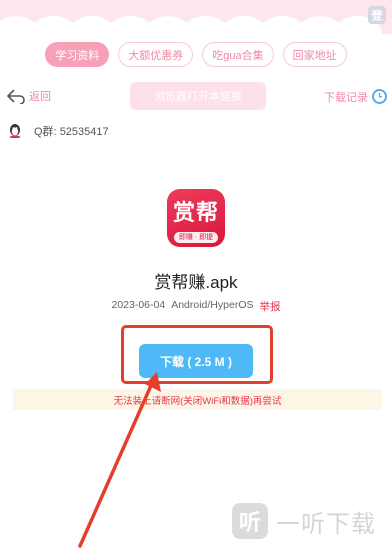 Image resolution: width=392 pixels, height=548 pixels. What do you see at coordinates (212, 305) in the screenshot?
I see `platform: Android/HyperOS` at bounding box center [212, 305].